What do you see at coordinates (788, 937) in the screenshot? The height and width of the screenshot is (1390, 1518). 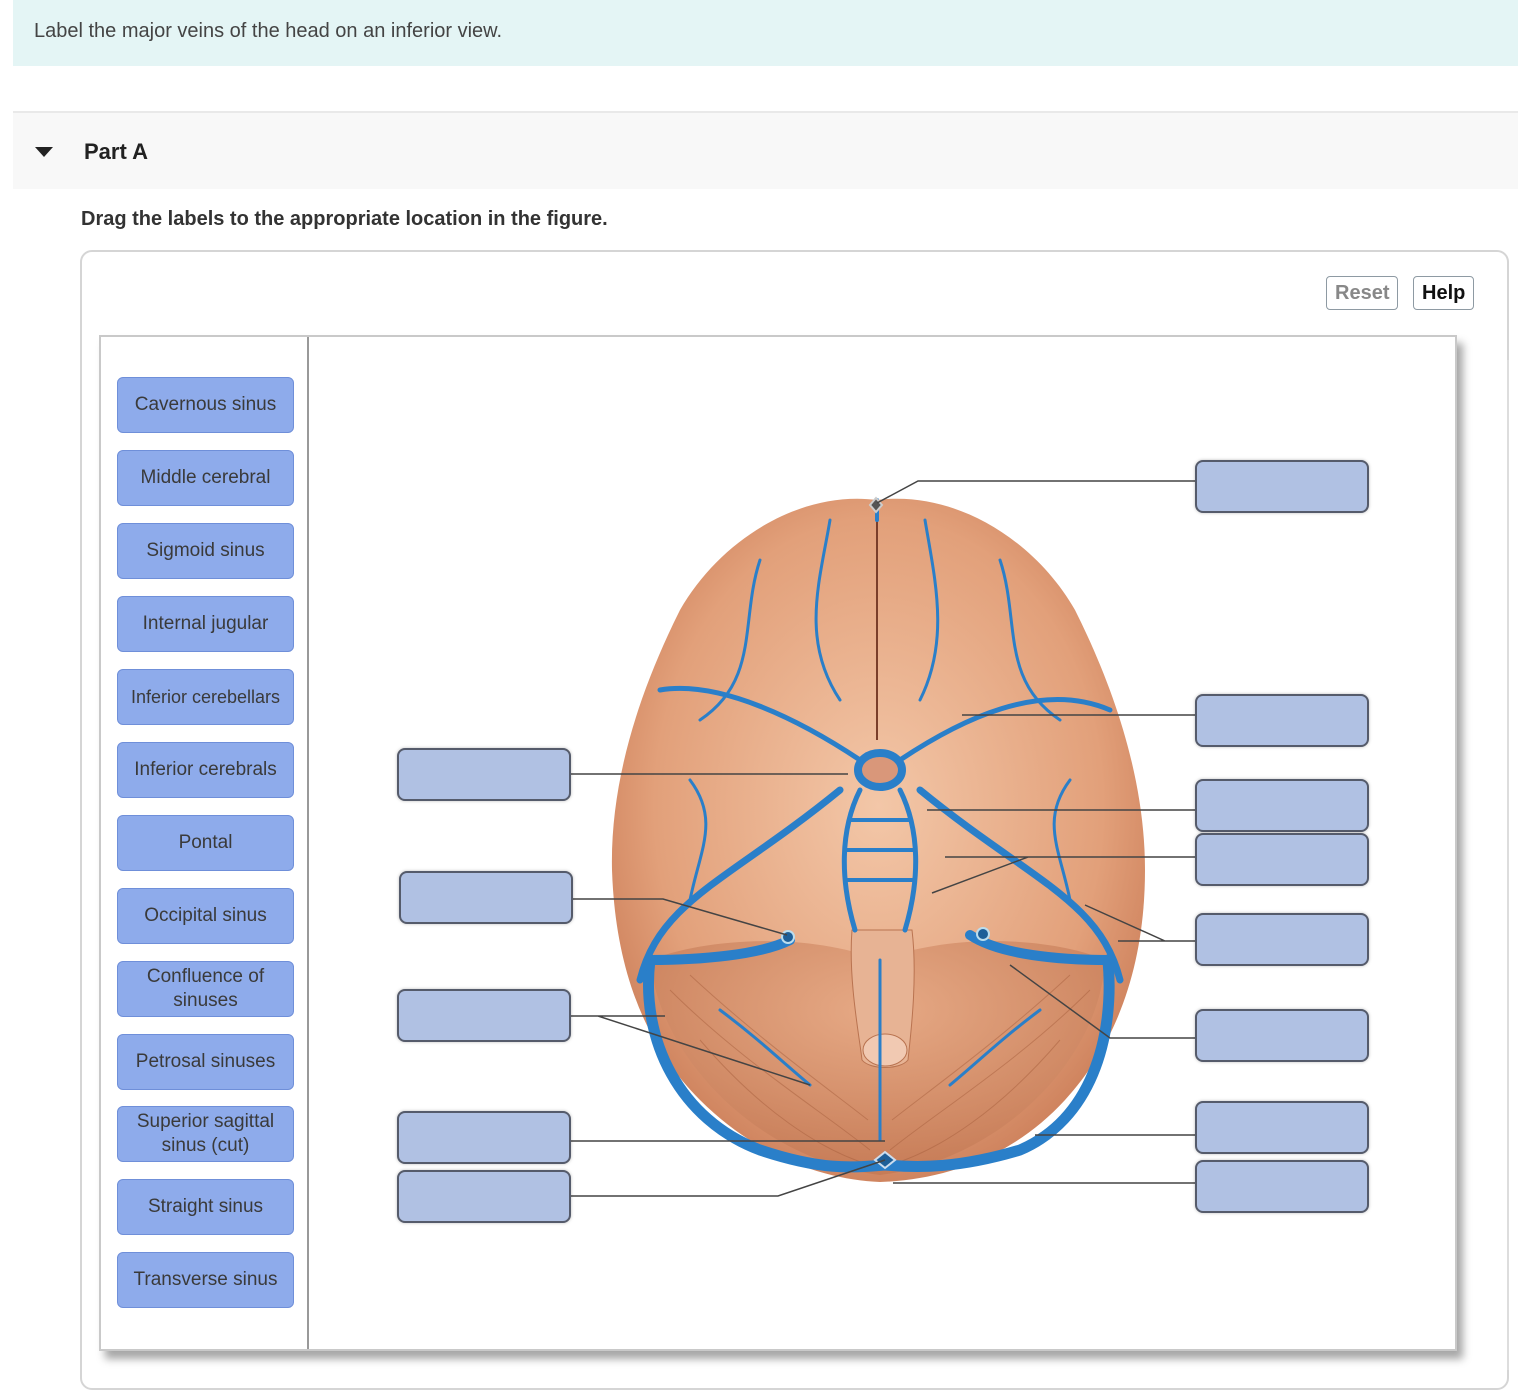 I see `internal-jugular-left` at bounding box center [788, 937].